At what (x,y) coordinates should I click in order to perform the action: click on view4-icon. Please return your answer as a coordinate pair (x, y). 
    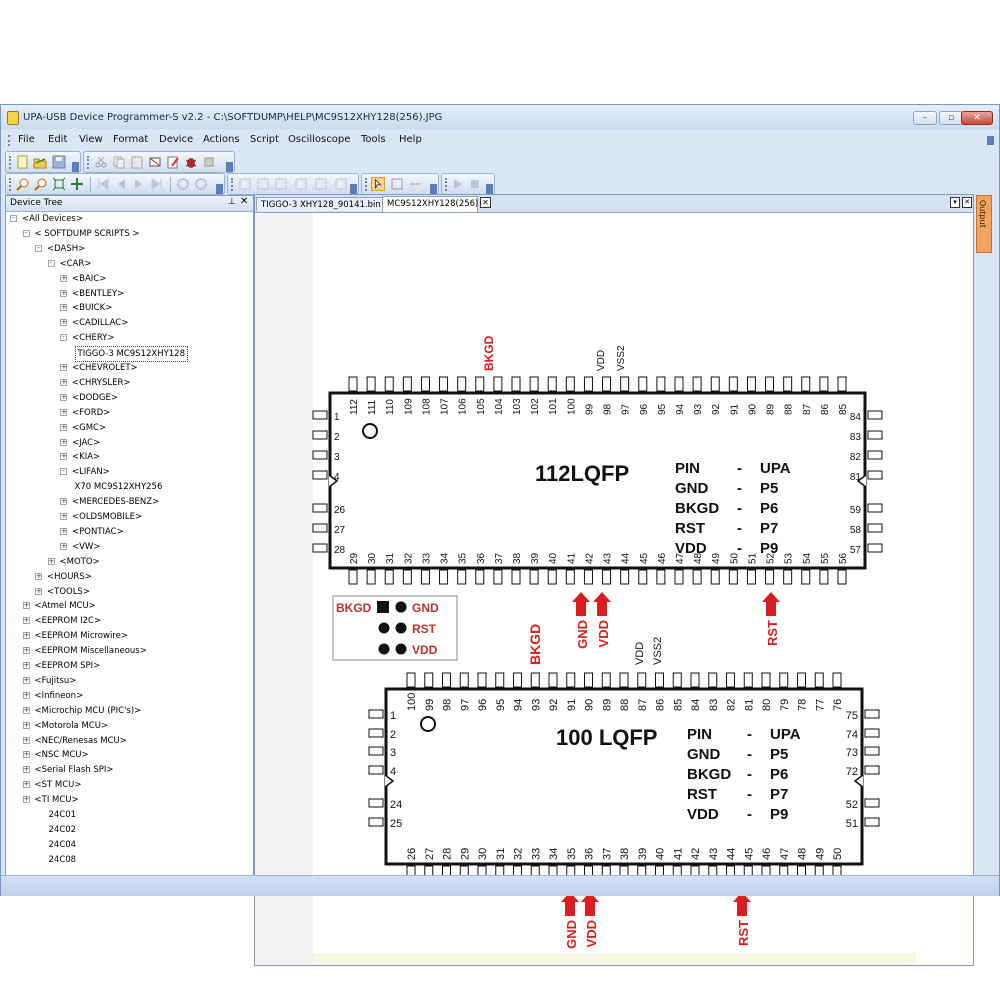
    Looking at the image, I should click on (301, 184).